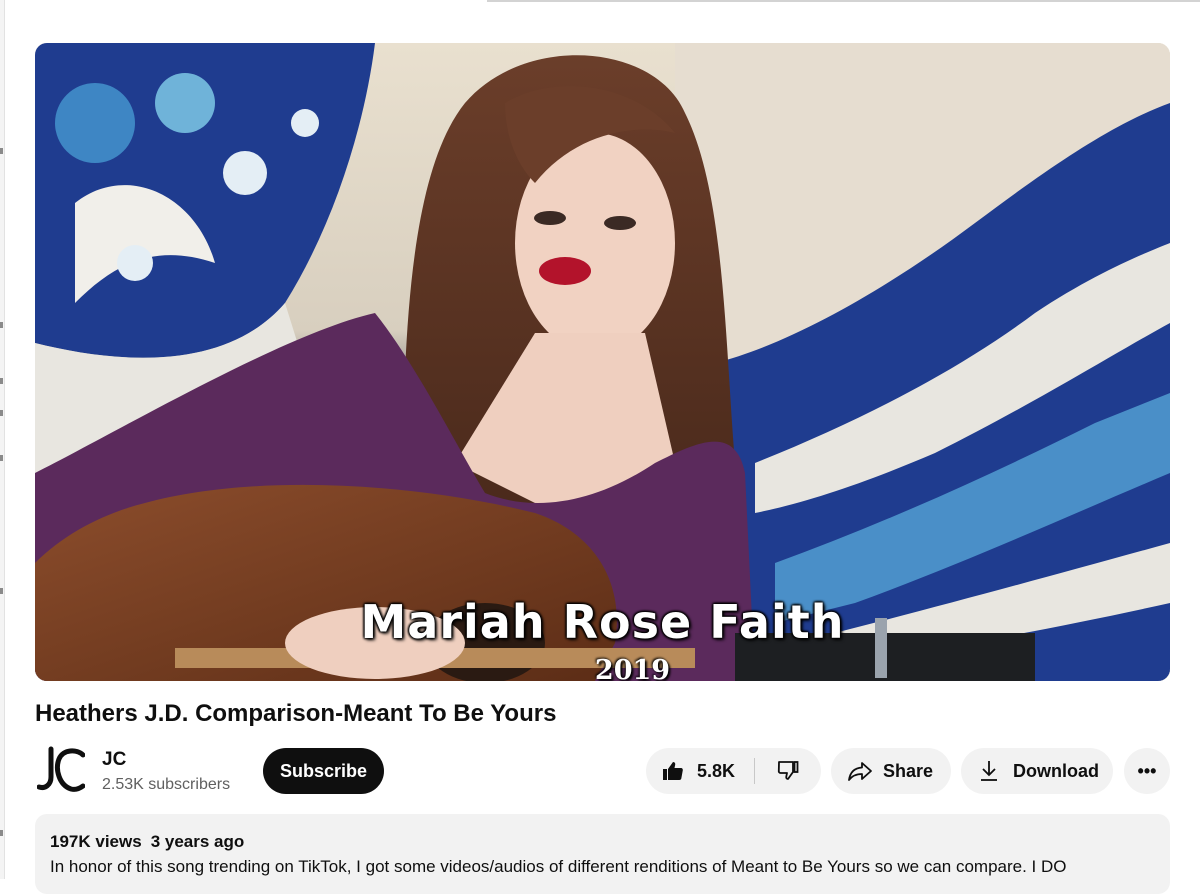 The width and height of the screenshot is (1200, 894). What do you see at coordinates (61, 769) in the screenshot?
I see `jc-logo-icon` at bounding box center [61, 769].